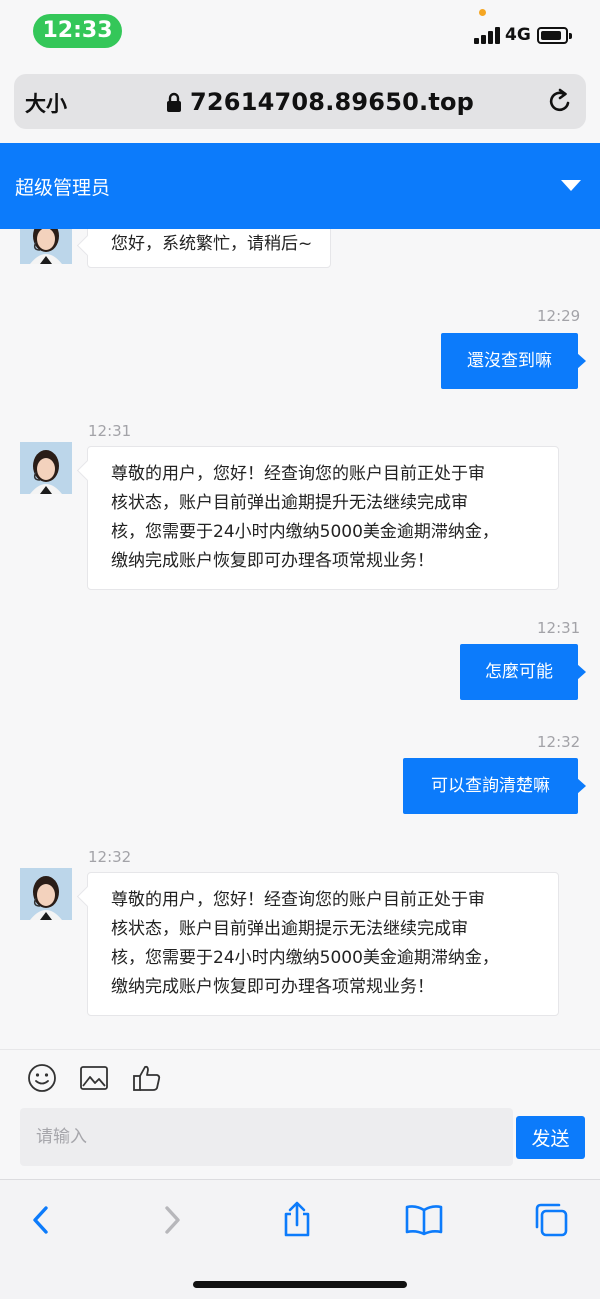 This screenshot has width=600, height=1299. What do you see at coordinates (487, 35) in the screenshot?
I see `signal-strength-icon` at bounding box center [487, 35].